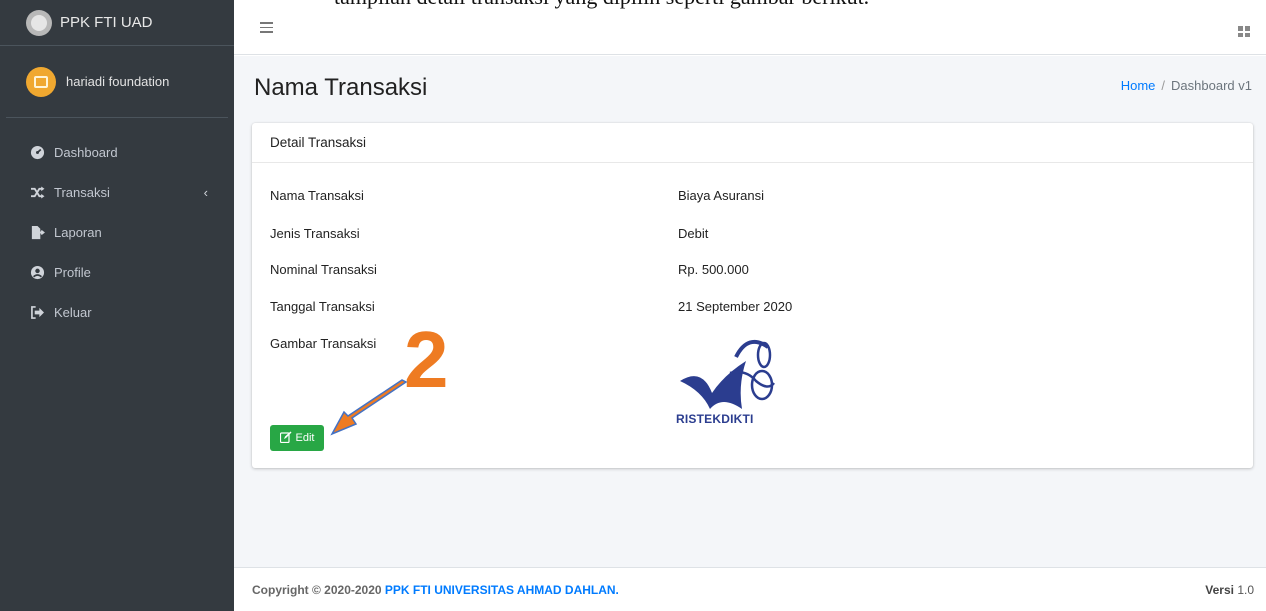  What do you see at coordinates (72, 272) in the screenshot?
I see `sidebar-item-label: Profile` at bounding box center [72, 272].